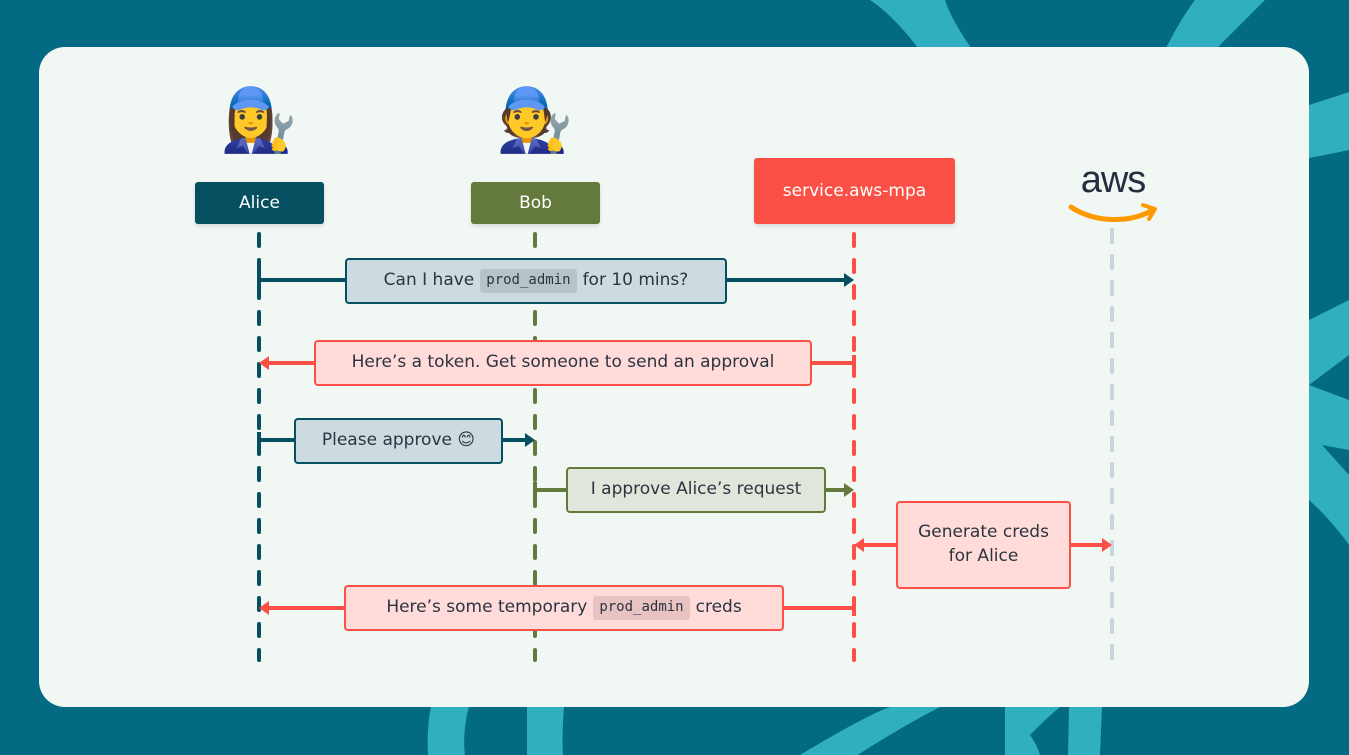 This screenshot has width=1349, height=755. Describe the element at coordinates (983, 532) in the screenshot. I see `message-text-line-1: Generate creds` at that location.